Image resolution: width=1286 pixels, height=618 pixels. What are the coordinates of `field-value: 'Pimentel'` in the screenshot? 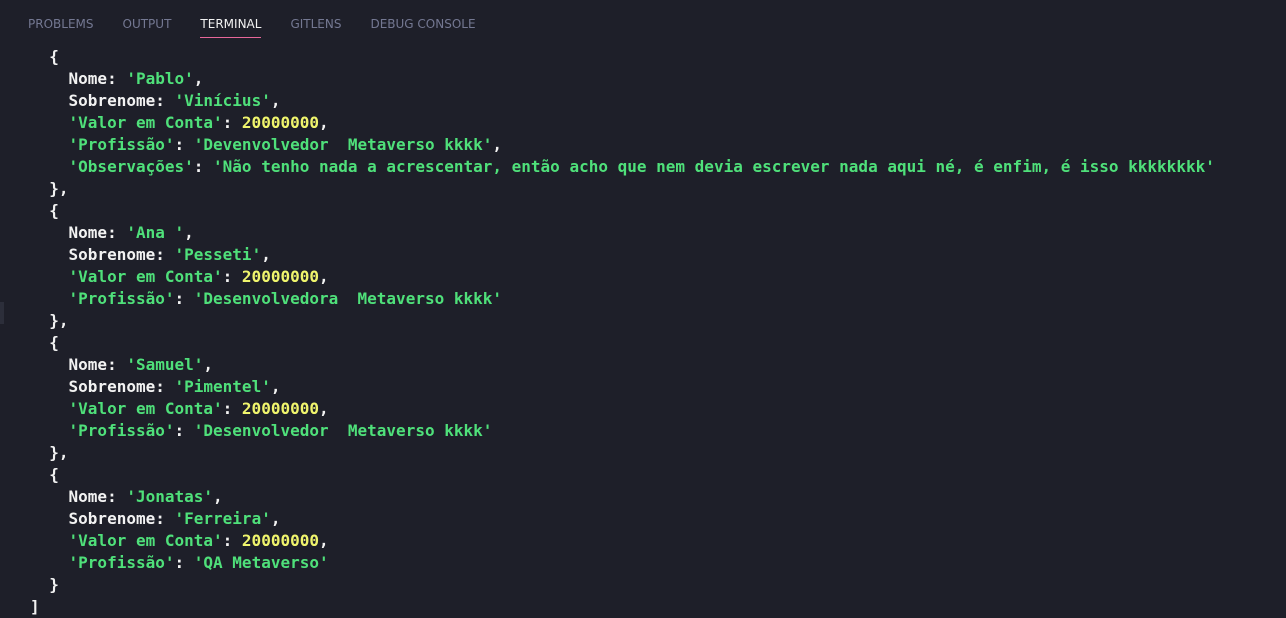 It's located at (222, 386).